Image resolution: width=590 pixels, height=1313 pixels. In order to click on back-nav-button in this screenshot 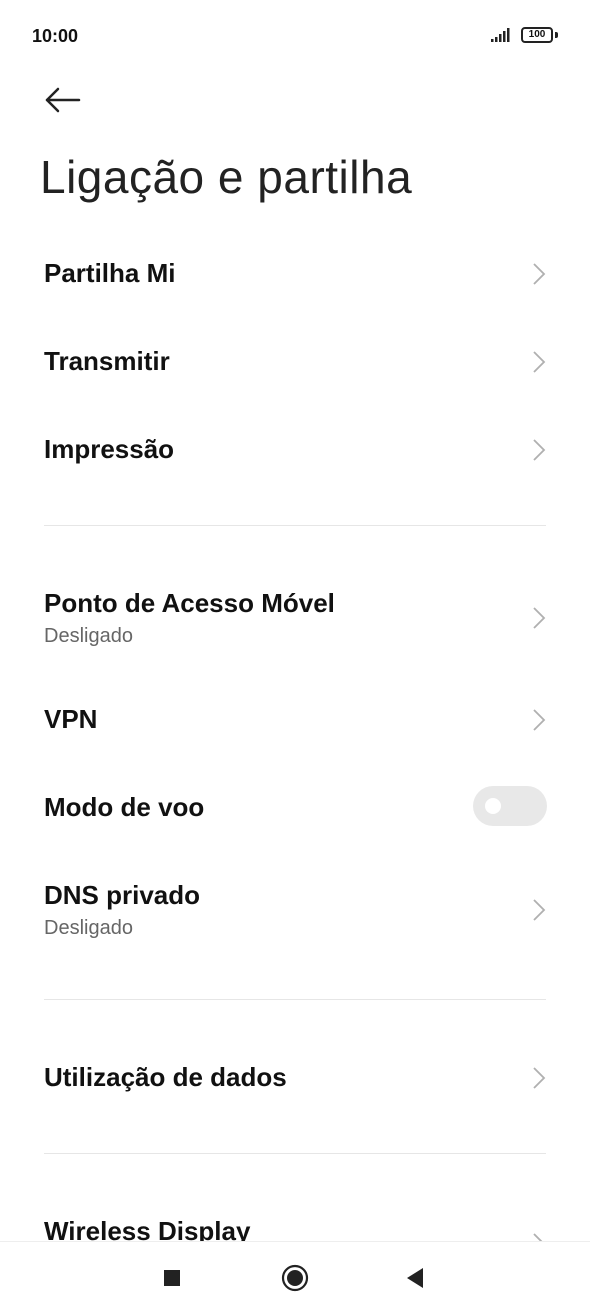, I will do `click(415, 1277)`.